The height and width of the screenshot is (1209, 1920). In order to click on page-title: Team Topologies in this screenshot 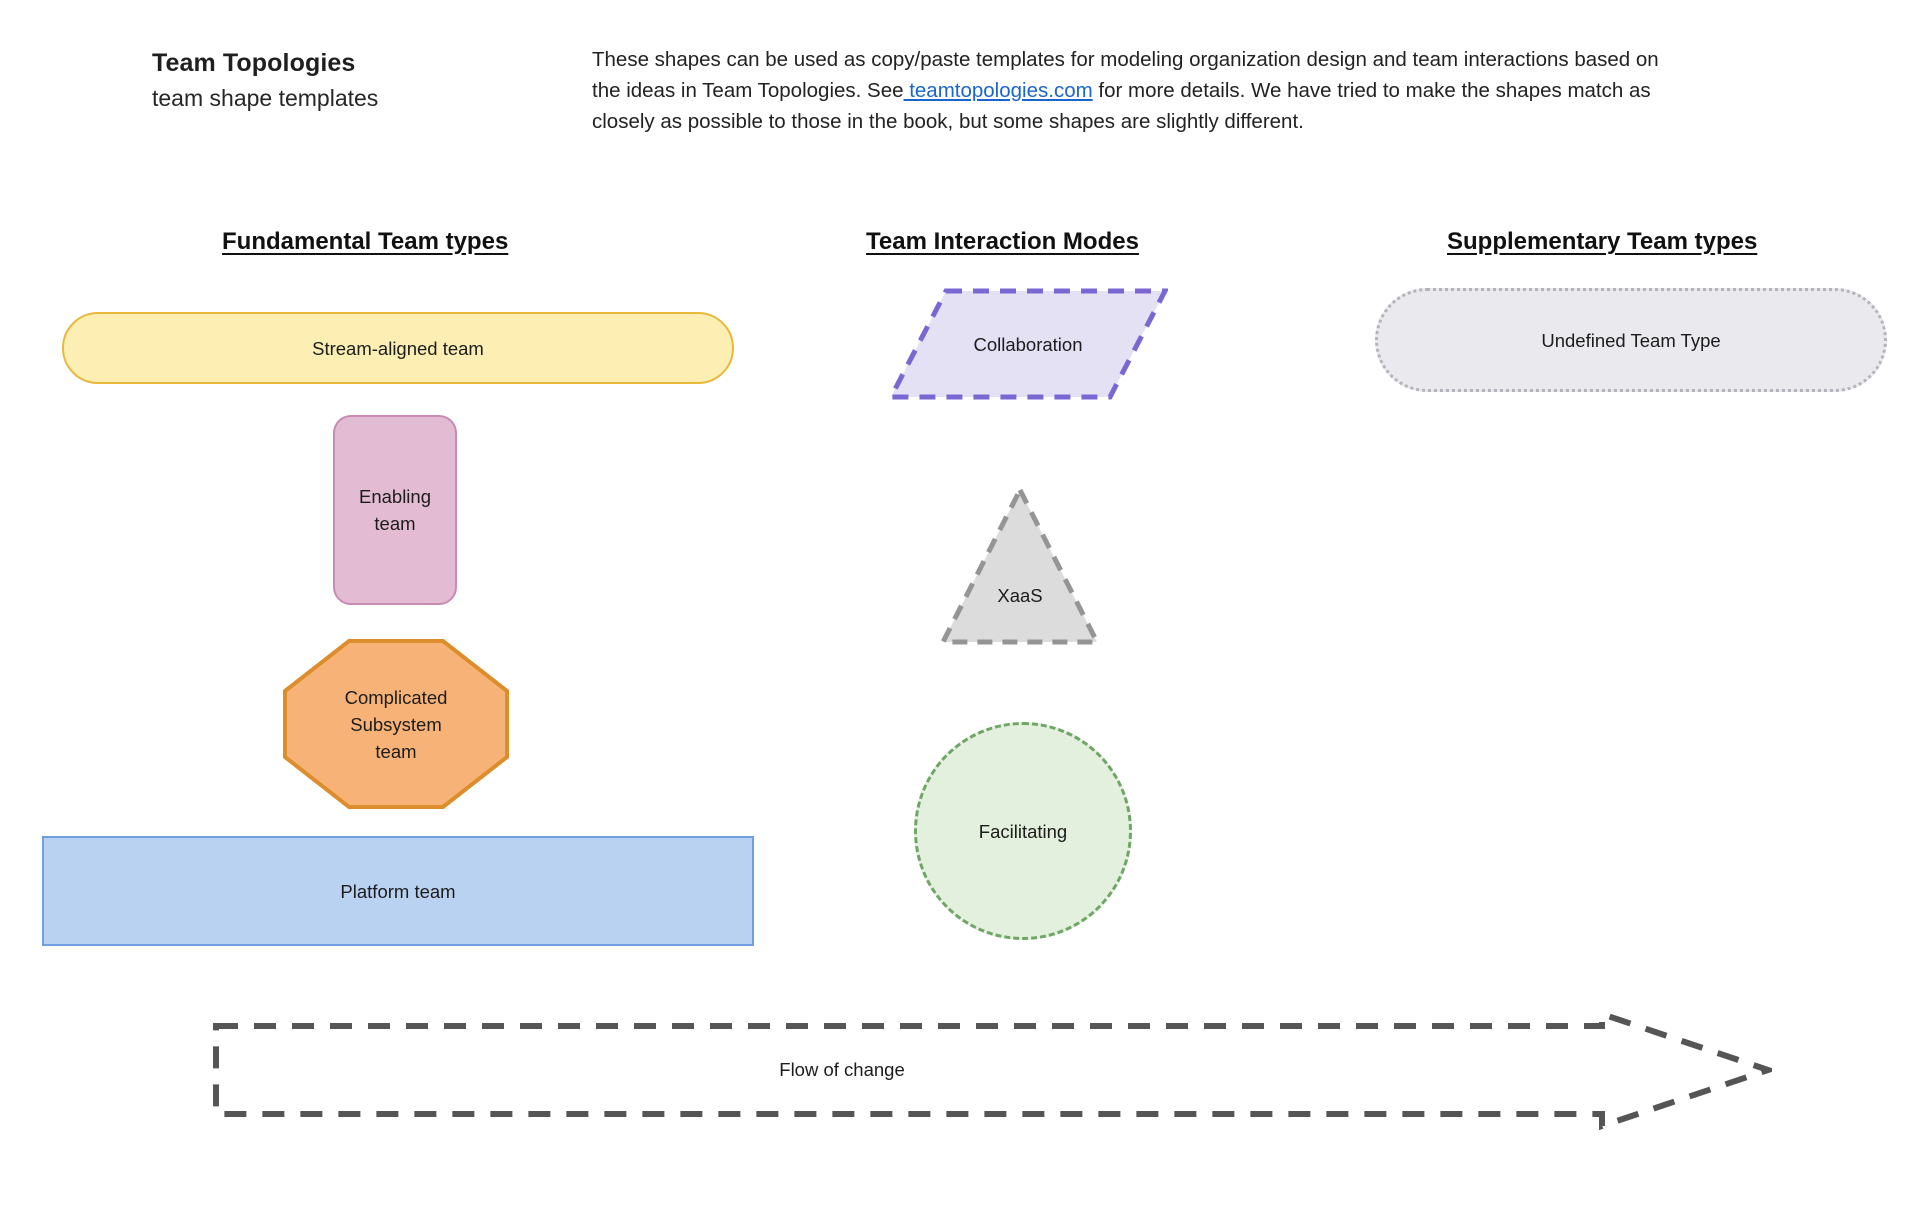, I will do `click(254, 63)`.